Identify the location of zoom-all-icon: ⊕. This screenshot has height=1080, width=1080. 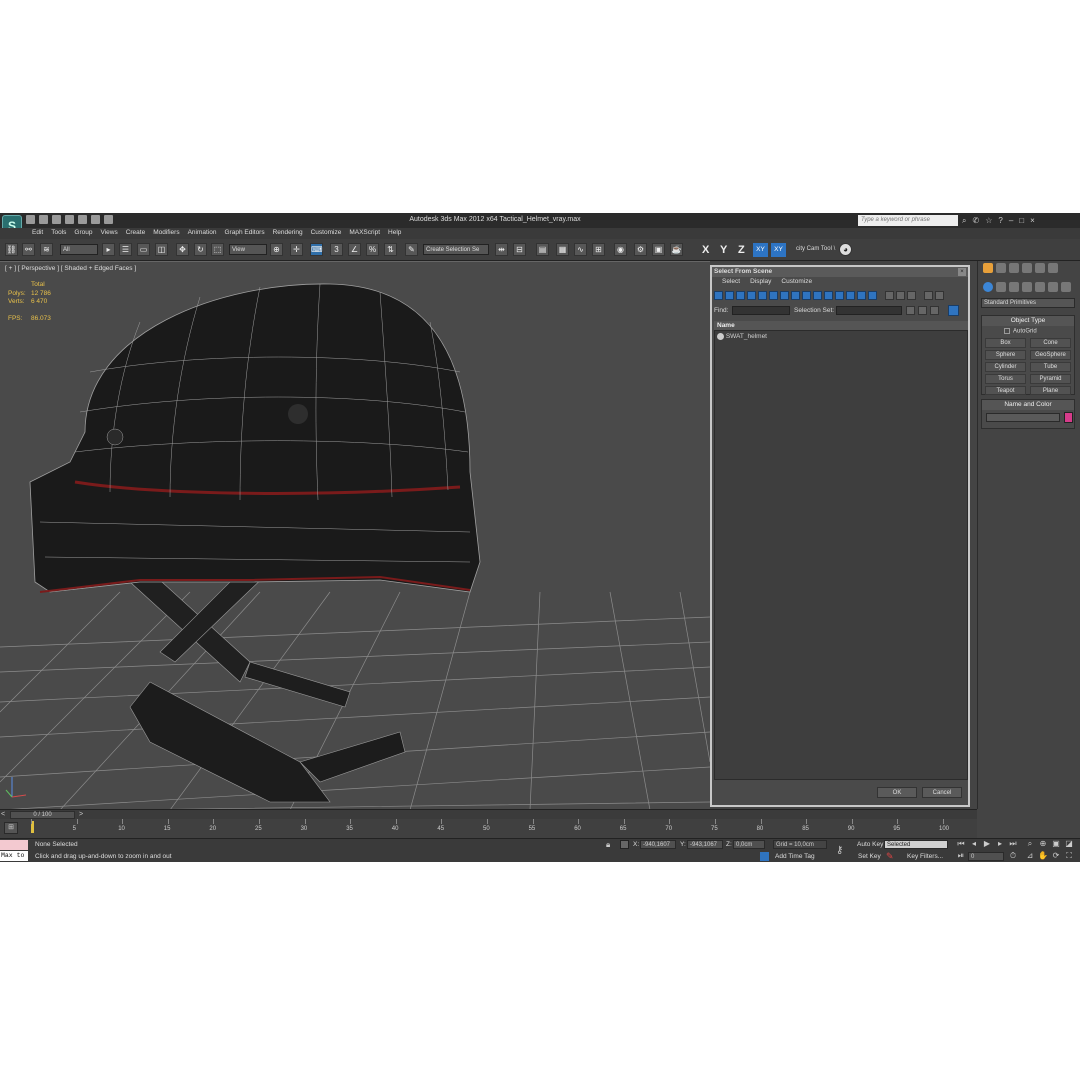
(1043, 844).